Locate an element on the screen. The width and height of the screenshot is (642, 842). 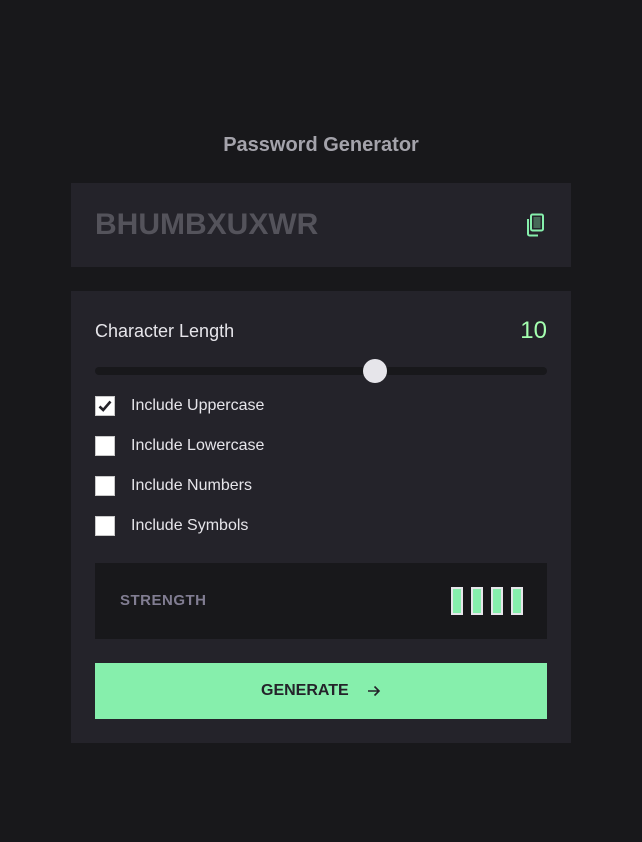
arrow-right-icon is located at coordinates (374, 691).